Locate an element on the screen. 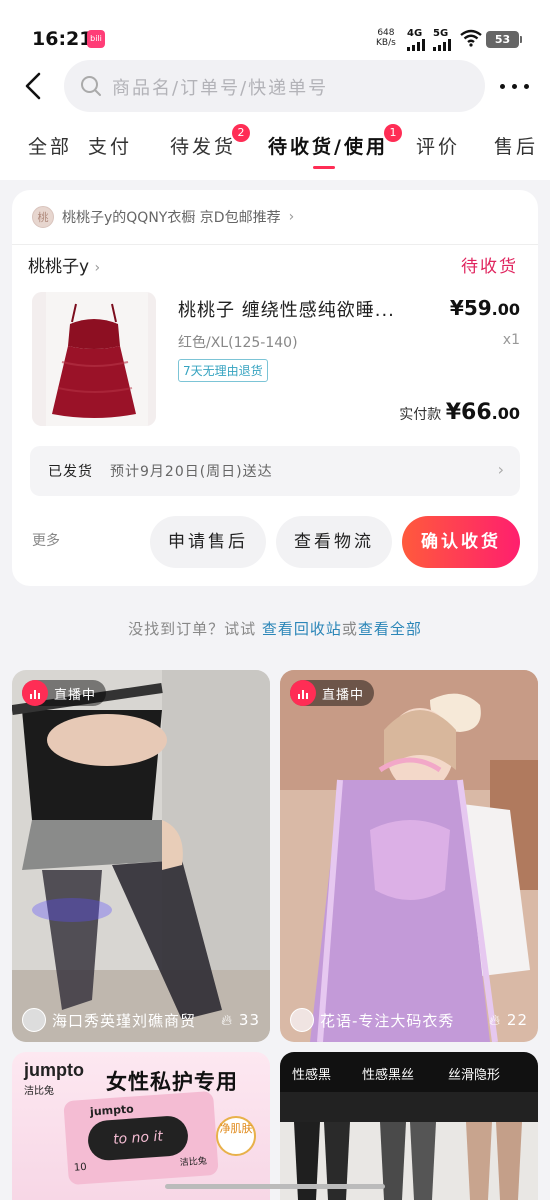 This screenshot has height=1200, width=550. live-stream-card: 直播中 海口秀英瑾刘礁商贸 🔥︎ 33 is located at coordinates (141, 856).